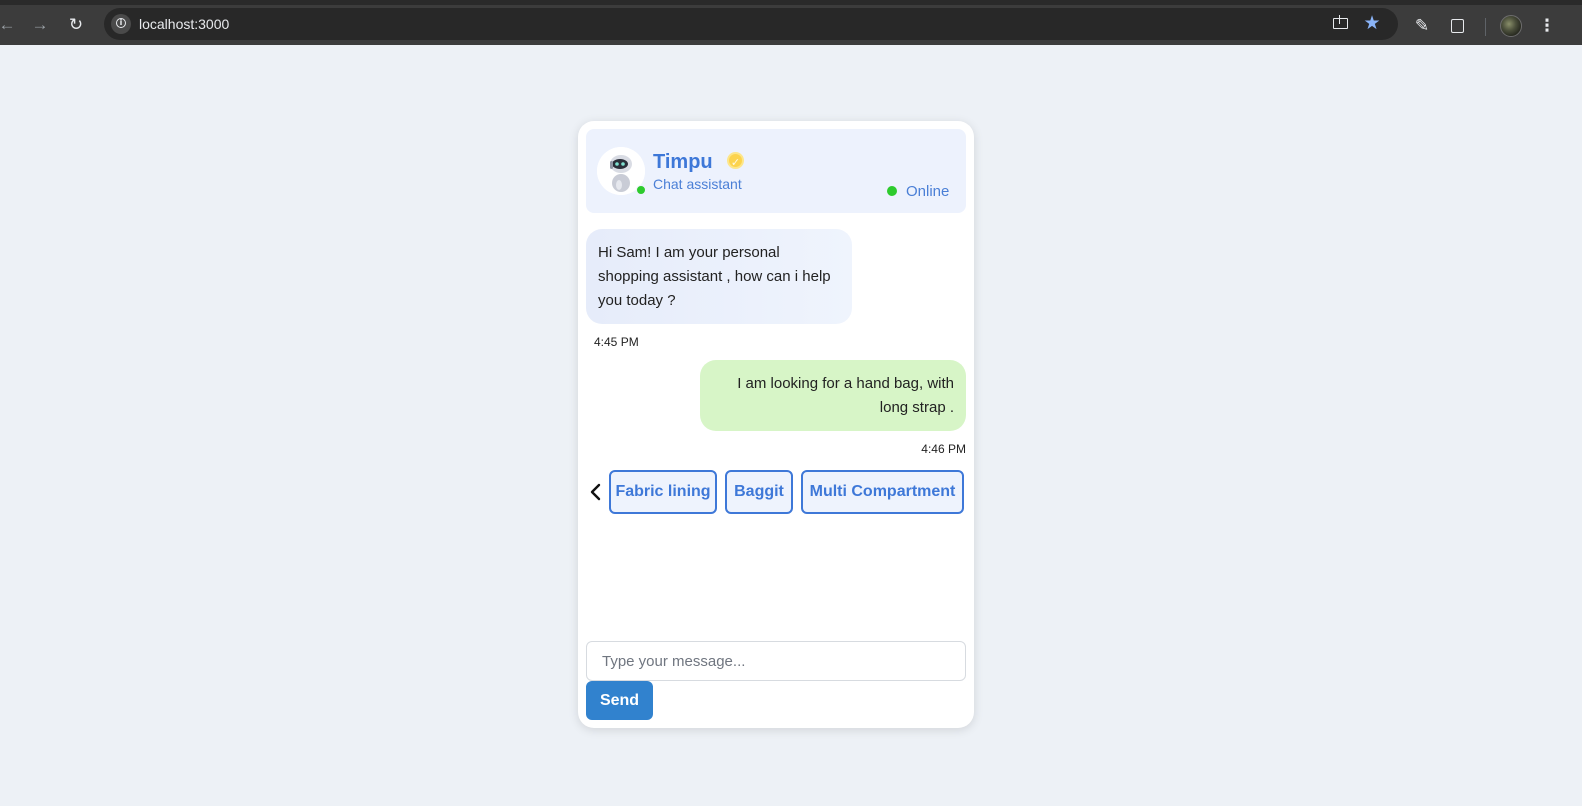 The width and height of the screenshot is (1582, 806). What do you see at coordinates (616, 342) in the screenshot?
I see `bot-message-time: 4:45 PM` at bounding box center [616, 342].